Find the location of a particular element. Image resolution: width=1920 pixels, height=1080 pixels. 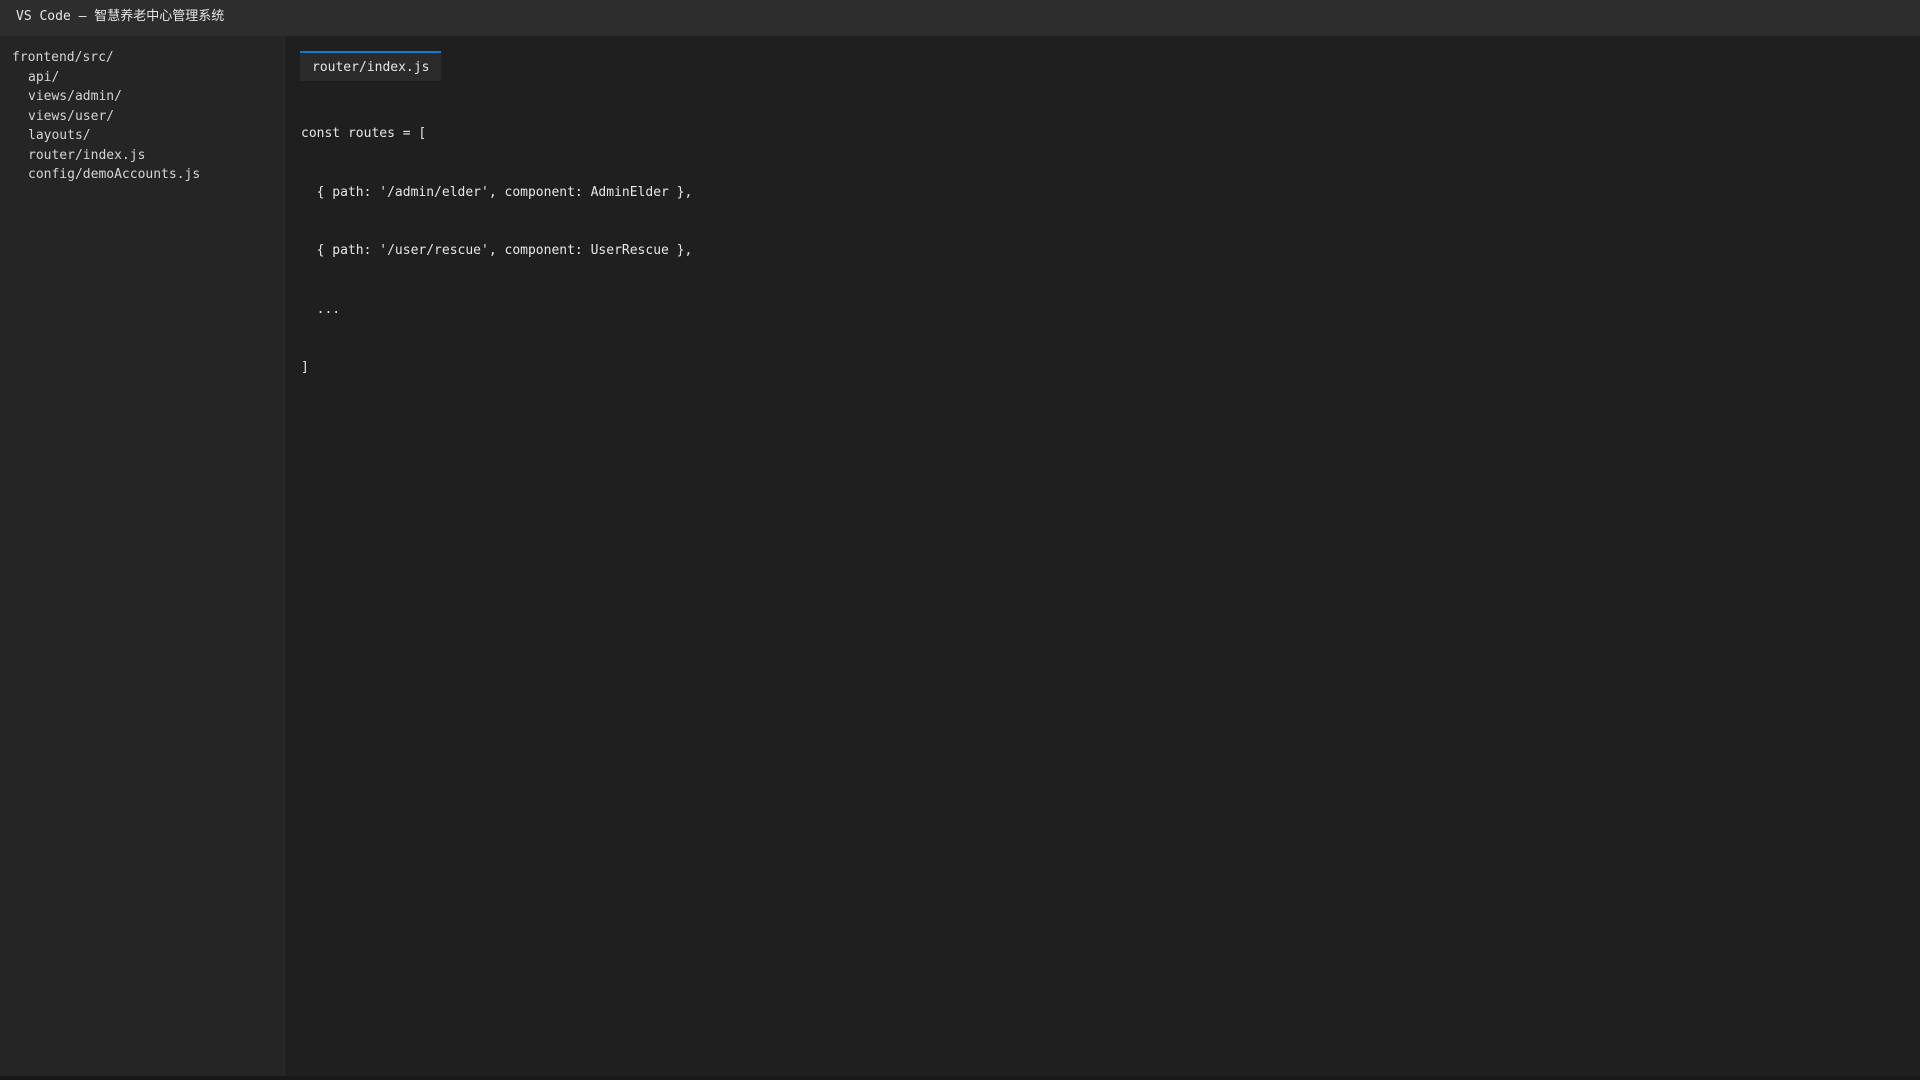

editor-tab-bar: router/index.js is located at coordinates (371, 66).